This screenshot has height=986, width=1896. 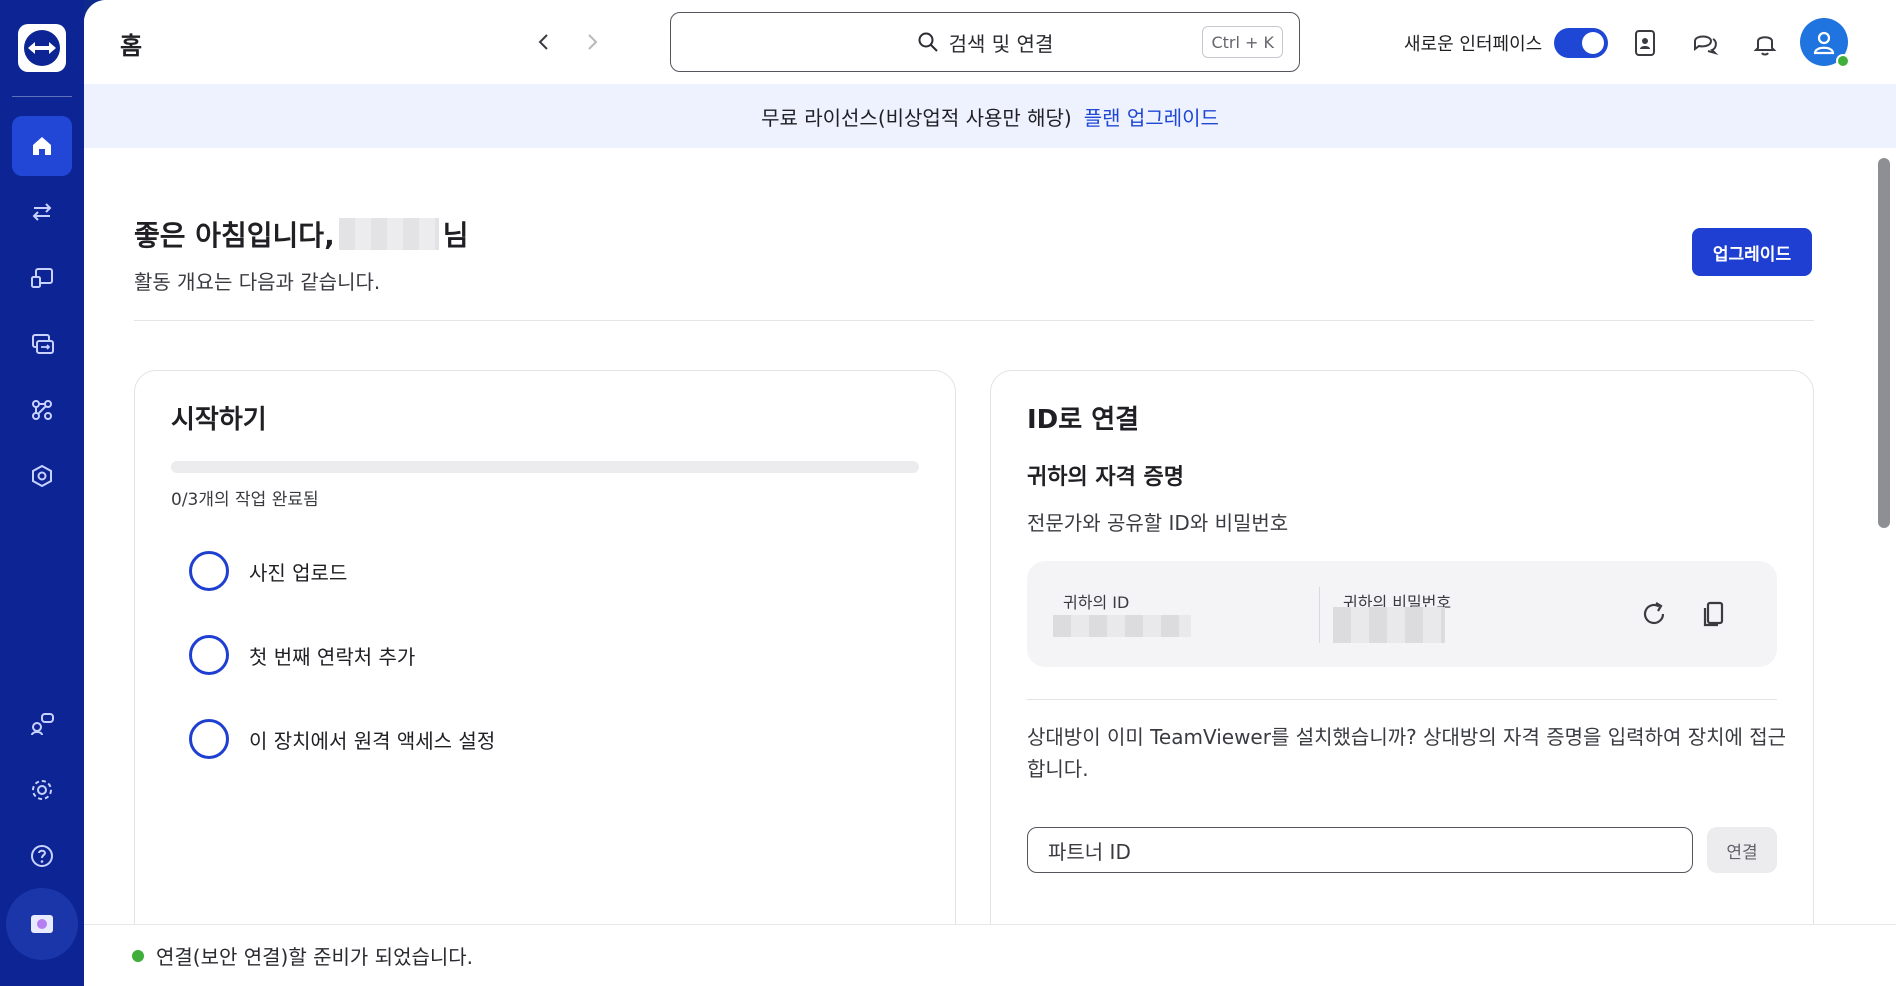 What do you see at coordinates (234, 235) in the screenshot?
I see `greeting-prefix: 좋은 아침입니다,` at bounding box center [234, 235].